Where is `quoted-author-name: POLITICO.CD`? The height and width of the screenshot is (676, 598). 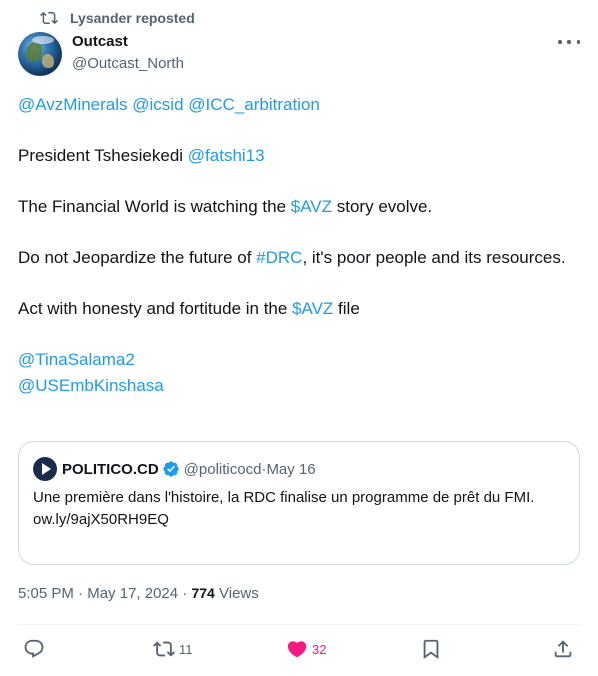 quoted-author-name: POLITICO.CD is located at coordinates (110, 469).